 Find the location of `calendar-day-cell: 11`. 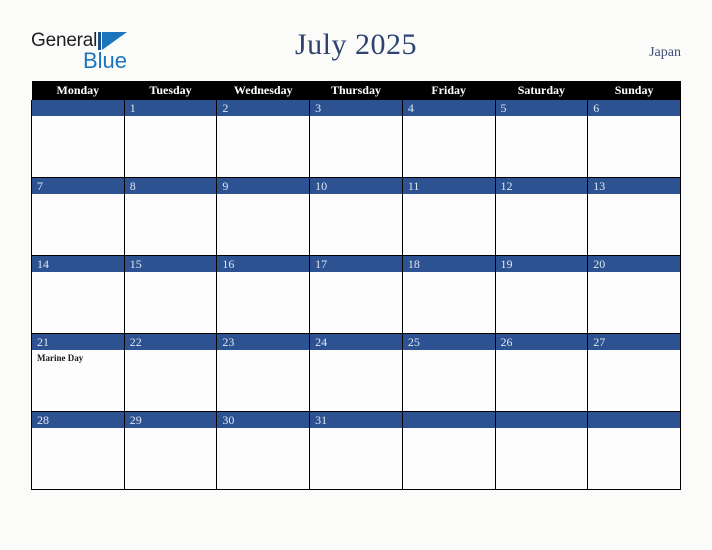

calendar-day-cell: 11 is located at coordinates (448, 216).